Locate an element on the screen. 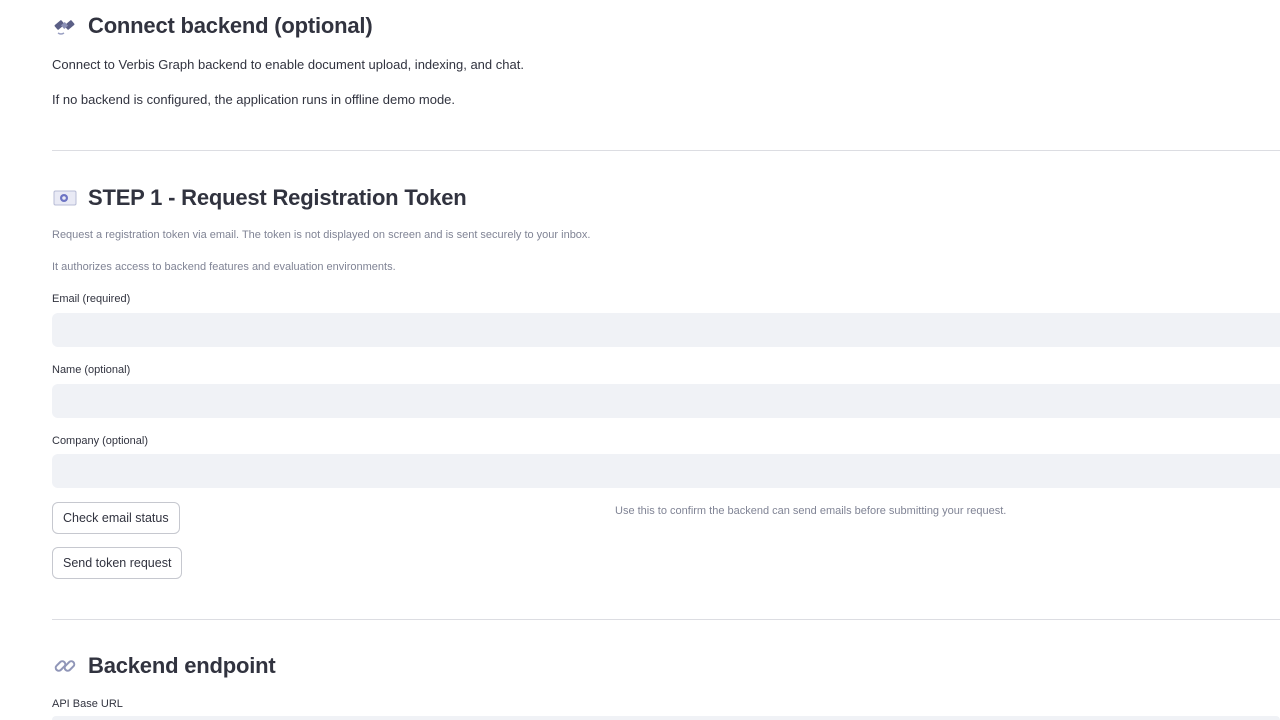  email-envelope-icon is located at coordinates (65, 198).